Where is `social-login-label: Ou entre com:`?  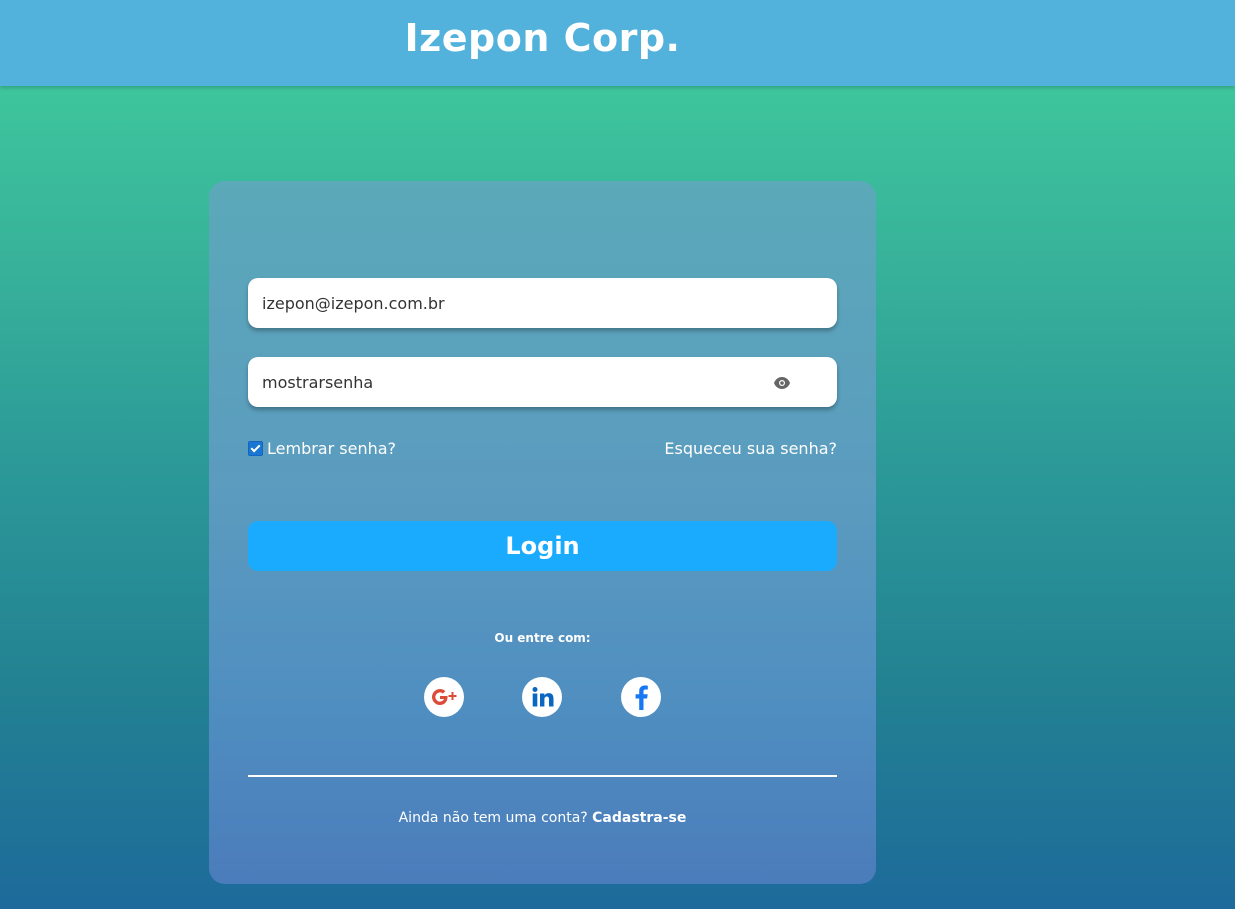
social-login-label: Ou entre com: is located at coordinates (542, 638).